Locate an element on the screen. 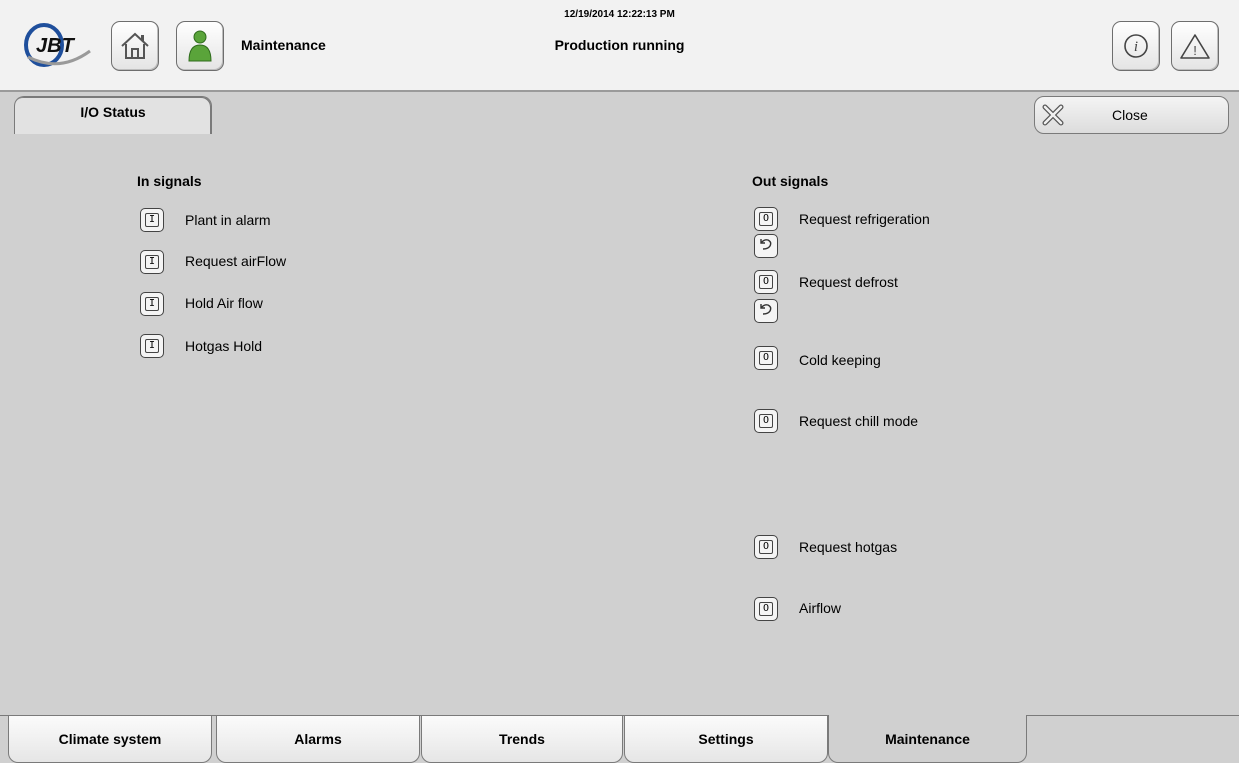 The image size is (1239, 763). warning-icon: ! is located at coordinates (1195, 46).